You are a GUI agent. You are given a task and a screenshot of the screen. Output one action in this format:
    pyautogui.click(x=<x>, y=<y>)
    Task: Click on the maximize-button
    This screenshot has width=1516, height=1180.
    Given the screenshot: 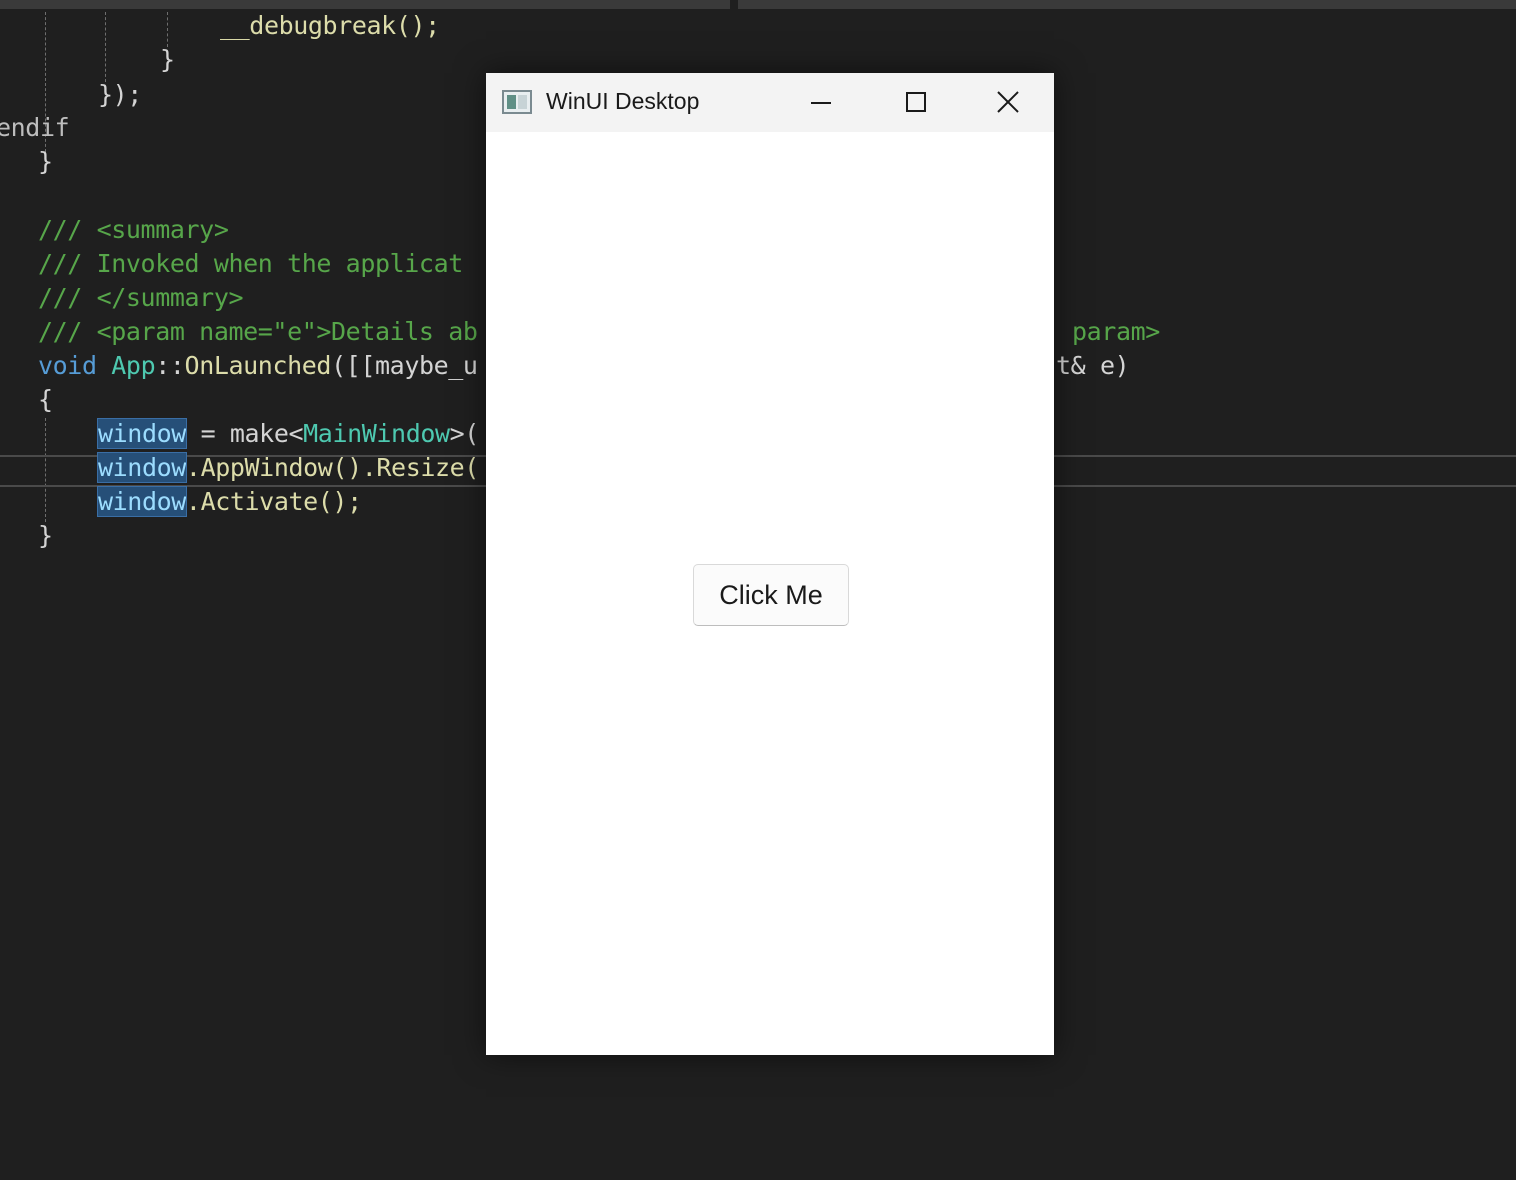 What is the action you would take?
    pyautogui.click(x=916, y=102)
    